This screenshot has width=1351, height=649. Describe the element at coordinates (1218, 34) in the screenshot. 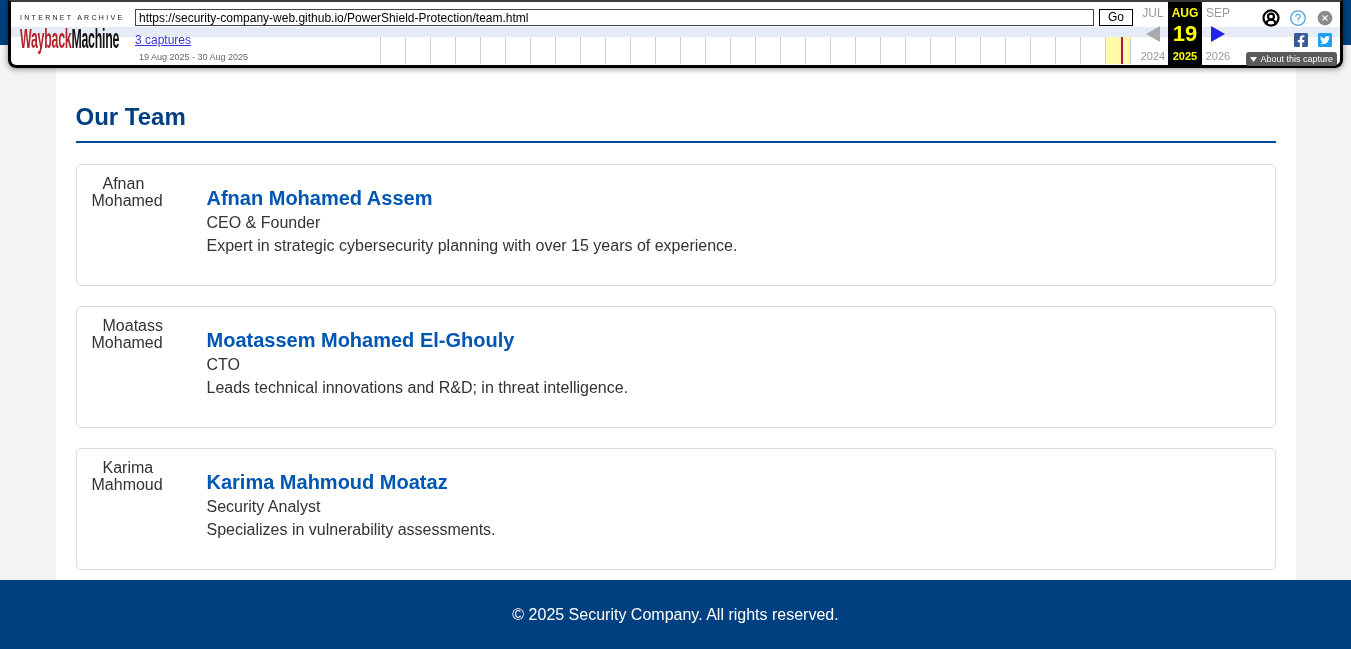

I see `right-arrow-icon` at that location.